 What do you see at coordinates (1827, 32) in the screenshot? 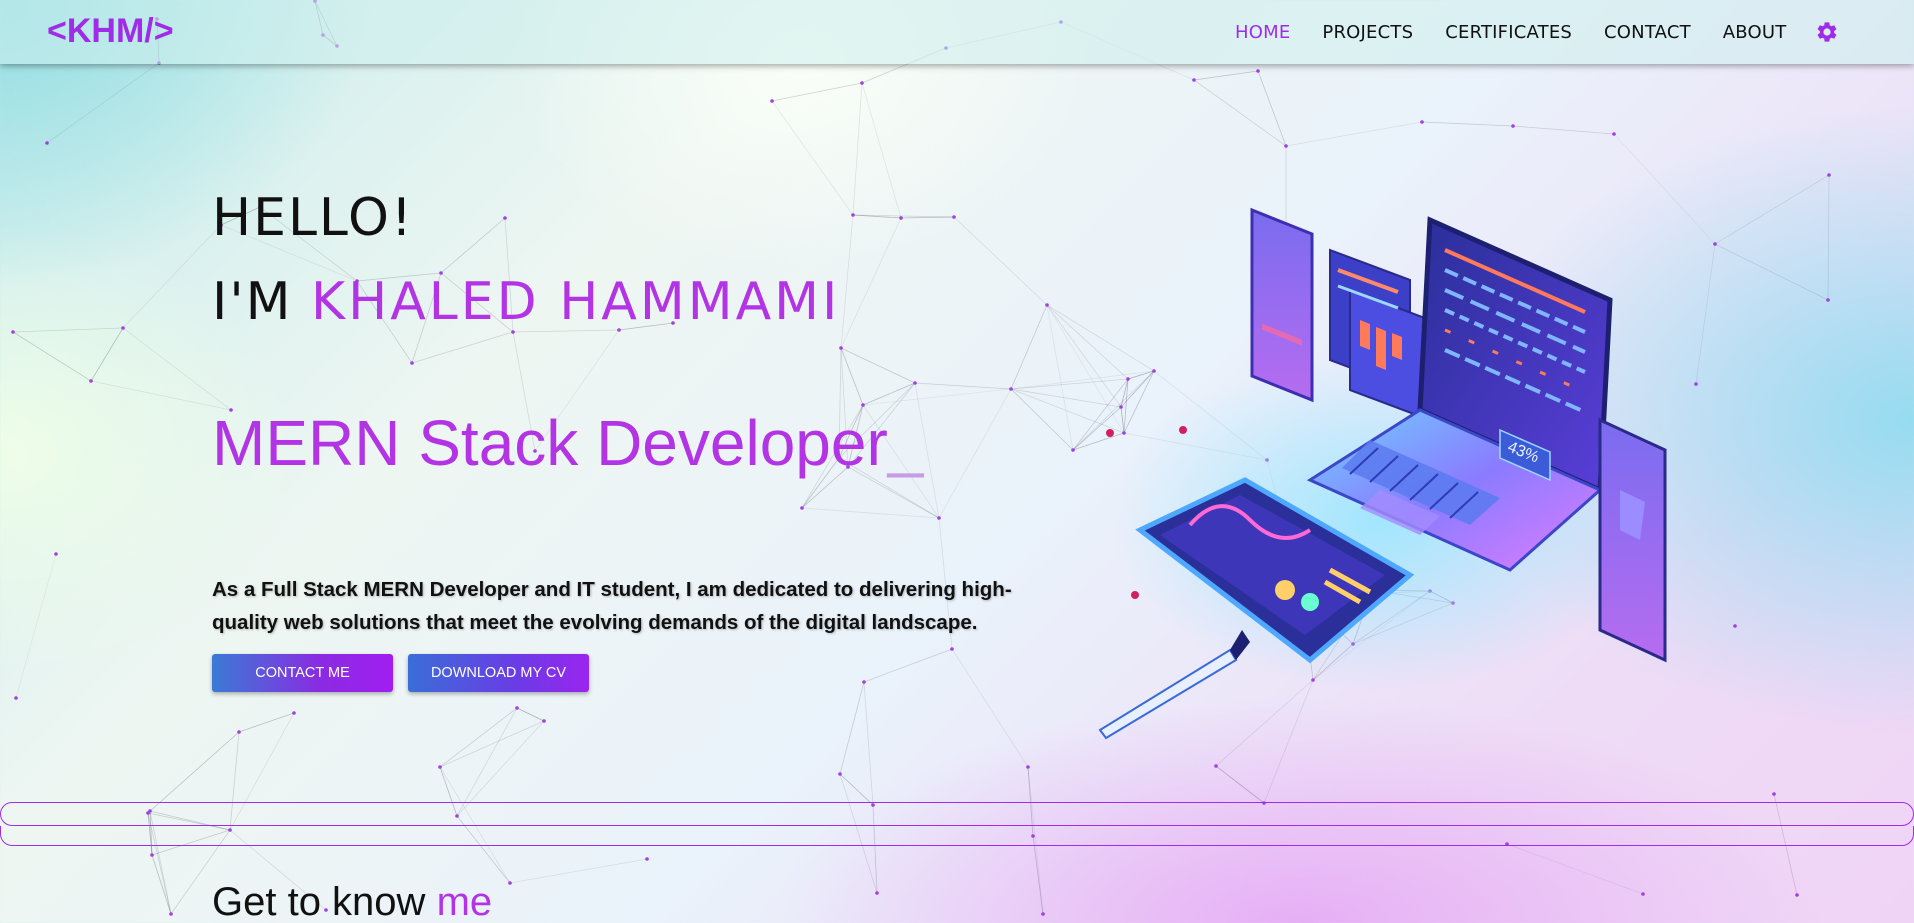
I see `gear-icon` at bounding box center [1827, 32].